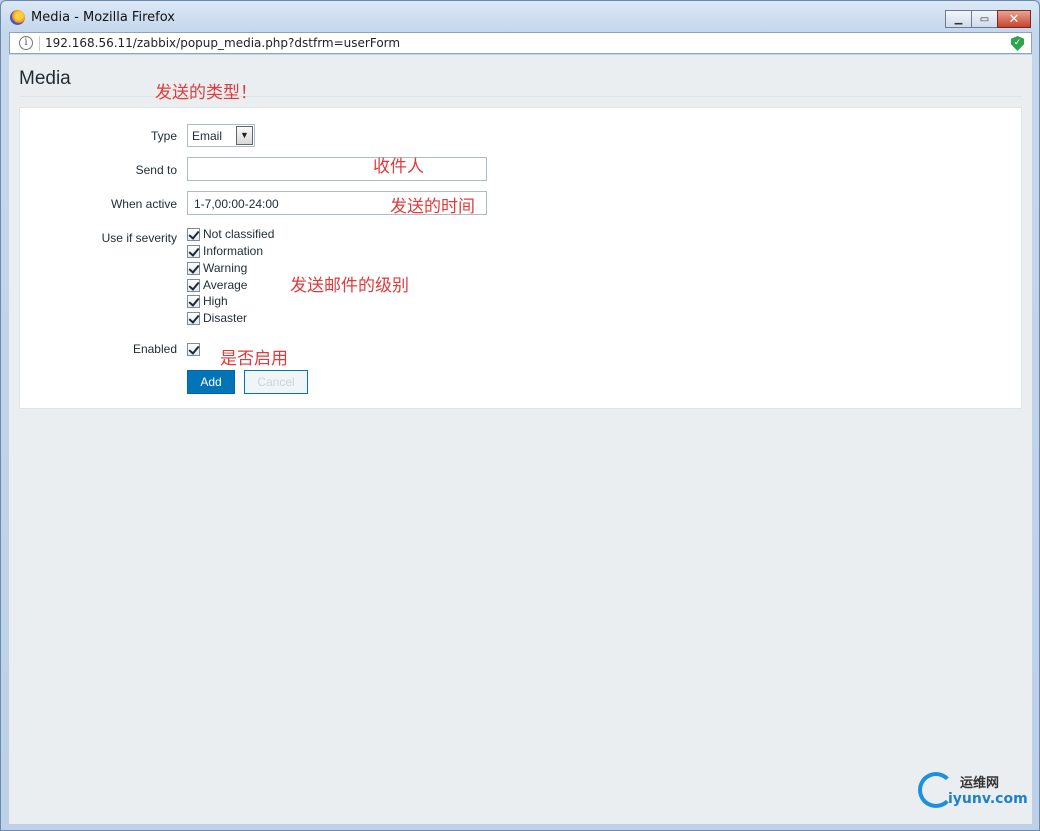 The height and width of the screenshot is (831, 1040). I want to click on severity-disaster: Disaster, so click(217, 318).